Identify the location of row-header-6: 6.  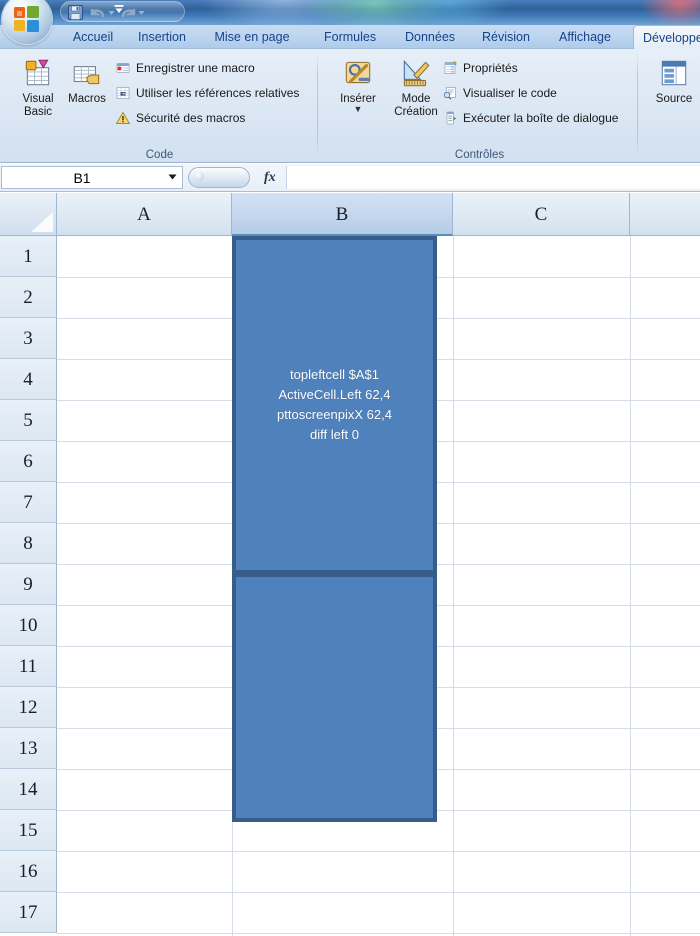
(28, 461).